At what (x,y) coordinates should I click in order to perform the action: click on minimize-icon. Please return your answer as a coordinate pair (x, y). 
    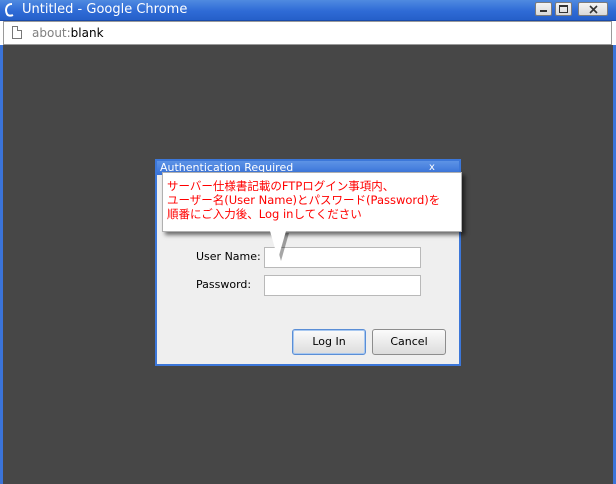
    Looking at the image, I should click on (543, 11).